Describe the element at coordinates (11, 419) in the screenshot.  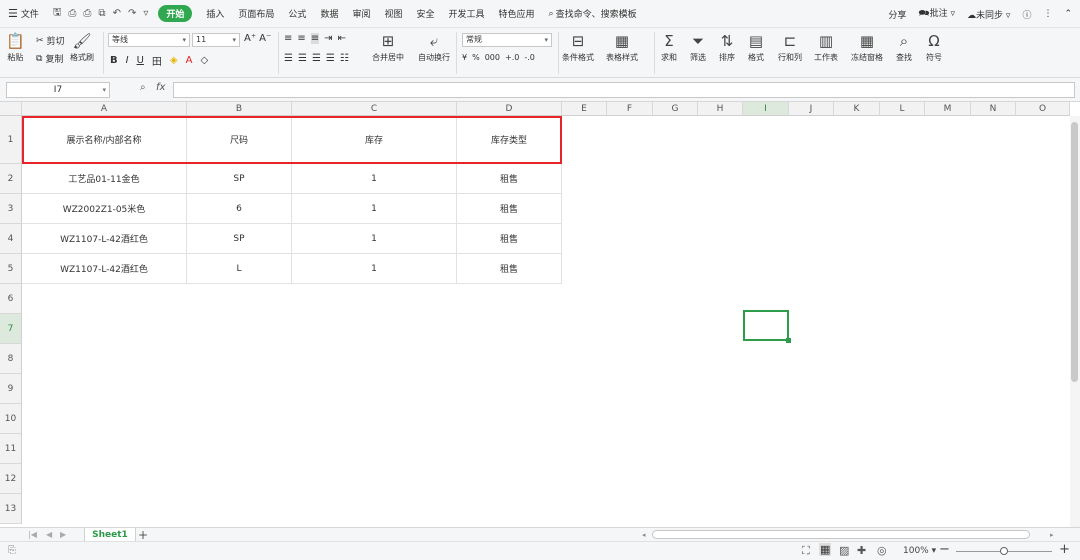
I see `row-header-10: 10` at that location.